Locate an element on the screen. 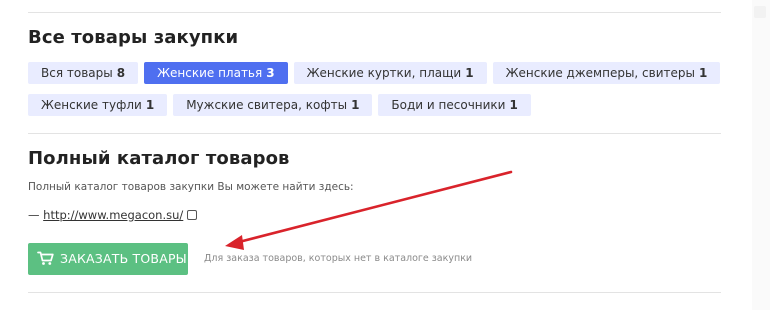 This screenshot has height=310, width=770. tag-womens-jumpers: Женские джемперы, свитеры 1 is located at coordinates (606, 73).